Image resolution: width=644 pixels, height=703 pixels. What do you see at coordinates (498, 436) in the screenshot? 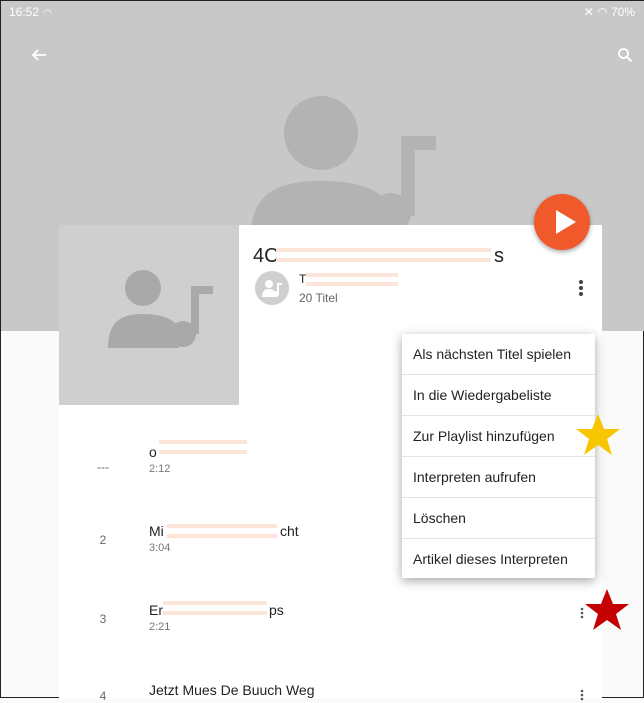
I see `menu-item-add-to-playlist: Zur Playlist hinzufügen` at bounding box center [498, 436].